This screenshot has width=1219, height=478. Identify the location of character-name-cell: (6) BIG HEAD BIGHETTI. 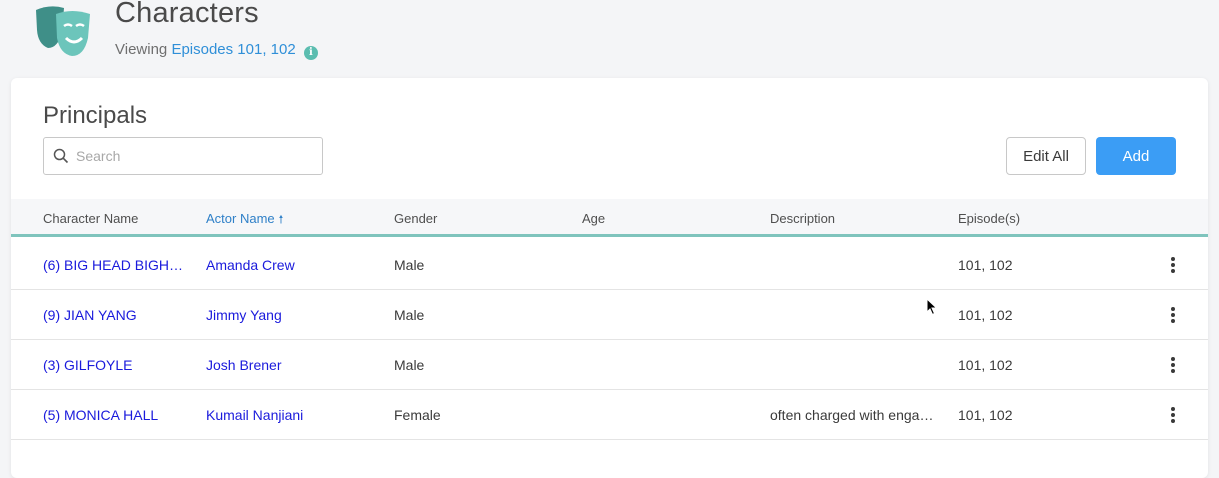
(117, 265).